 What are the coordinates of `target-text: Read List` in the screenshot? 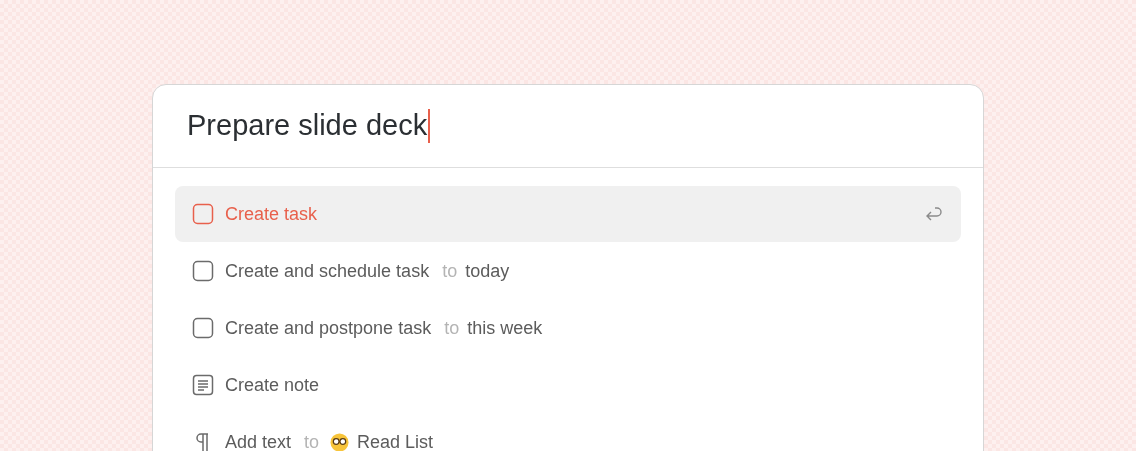 It's located at (395, 440).